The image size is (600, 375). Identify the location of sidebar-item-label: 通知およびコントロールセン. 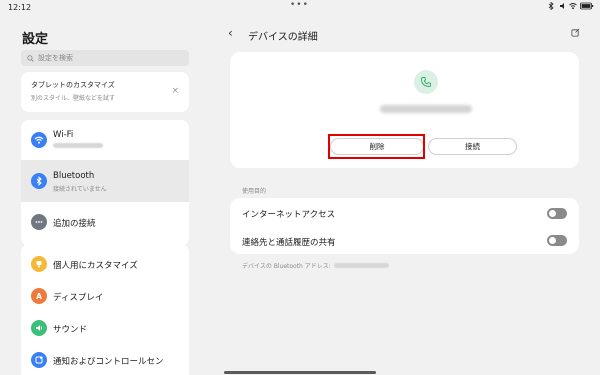
(108, 362).